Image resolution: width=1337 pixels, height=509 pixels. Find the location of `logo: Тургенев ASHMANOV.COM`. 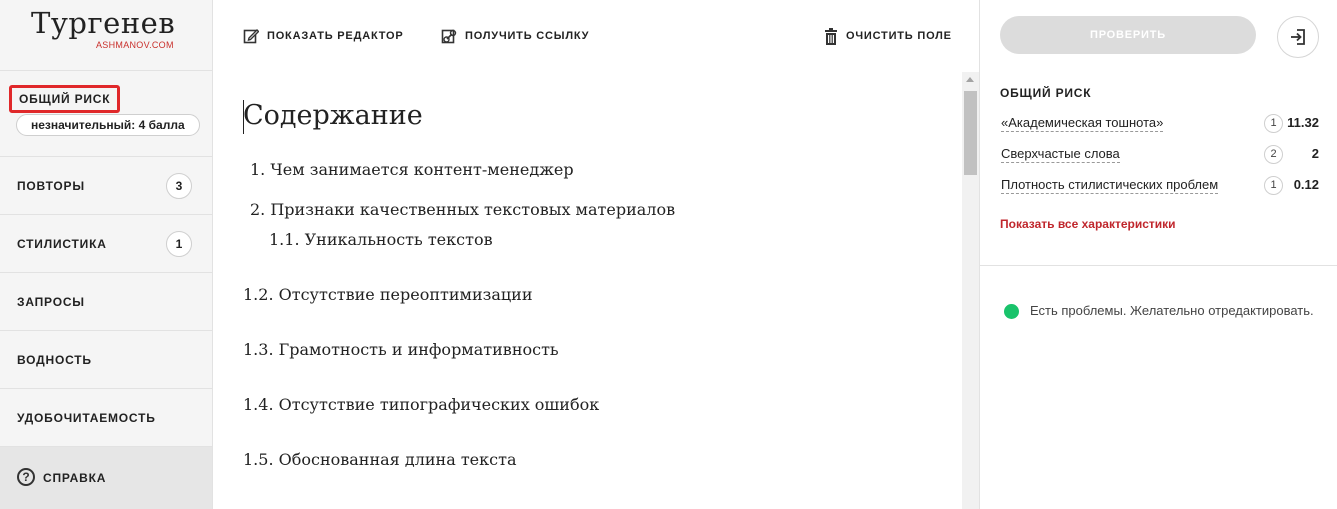

logo: Тургенев ASHMANOV.COM is located at coordinates (106, 35).